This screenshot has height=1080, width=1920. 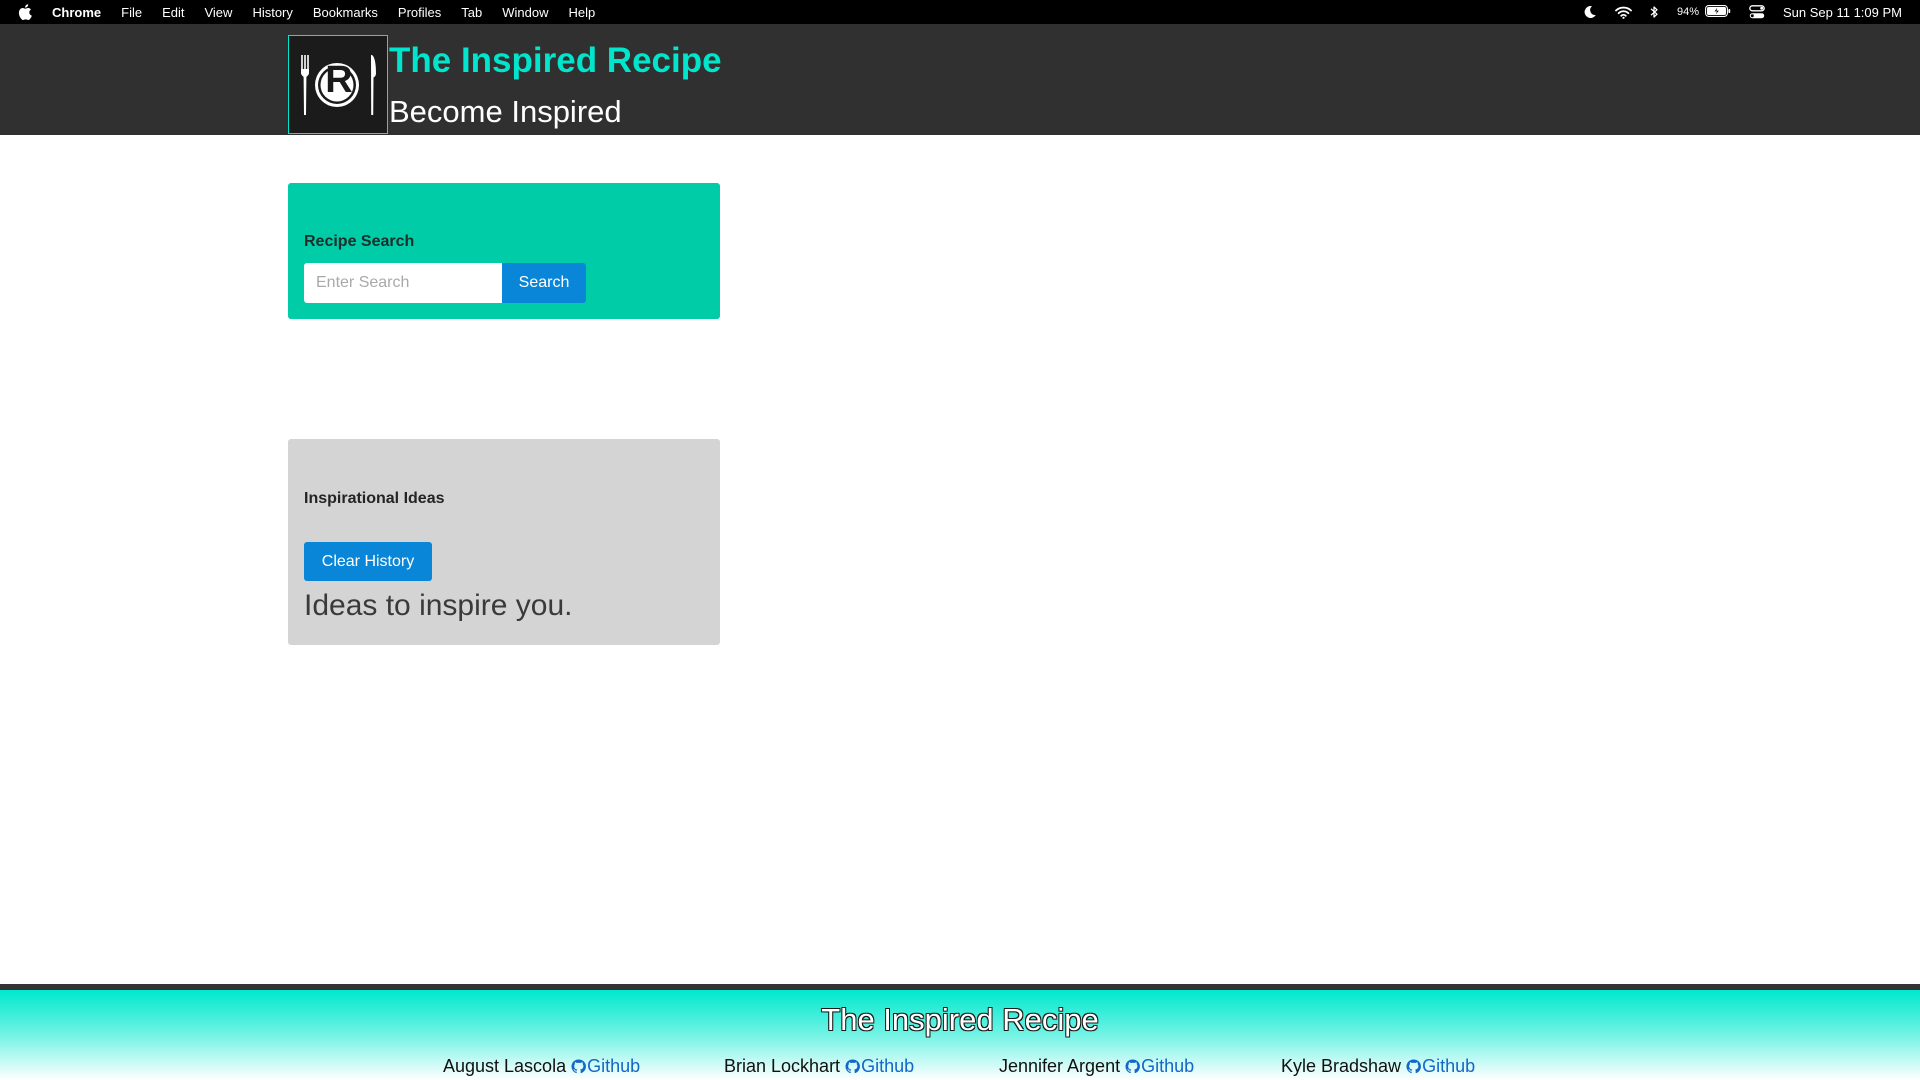 What do you see at coordinates (505, 111) in the screenshot?
I see `site-subtitle: Become Inspired` at bounding box center [505, 111].